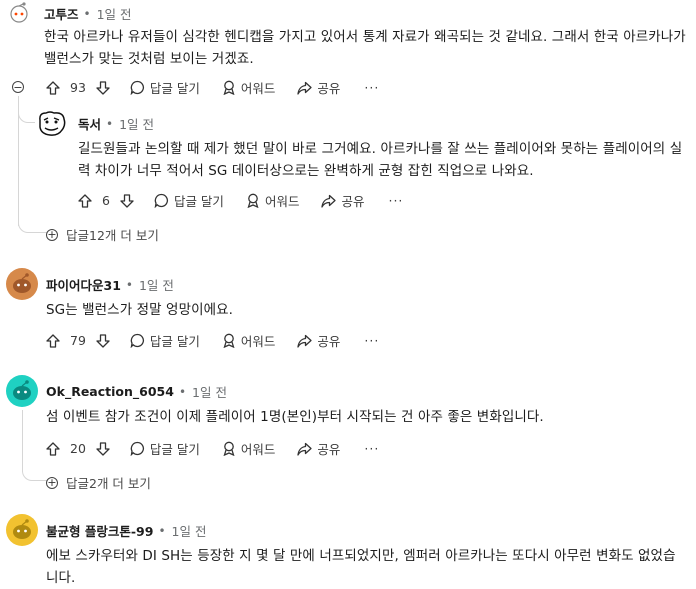 The height and width of the screenshot is (589, 696). I want to click on vote-count: 6, so click(106, 200).